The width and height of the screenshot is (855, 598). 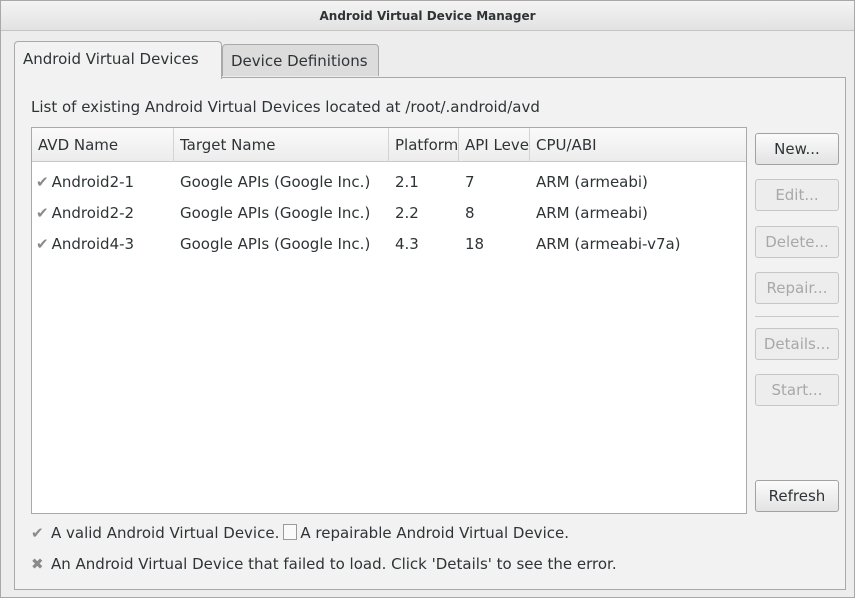 What do you see at coordinates (37, 564) in the screenshot?
I see `error-x-icon: ✖` at bounding box center [37, 564].